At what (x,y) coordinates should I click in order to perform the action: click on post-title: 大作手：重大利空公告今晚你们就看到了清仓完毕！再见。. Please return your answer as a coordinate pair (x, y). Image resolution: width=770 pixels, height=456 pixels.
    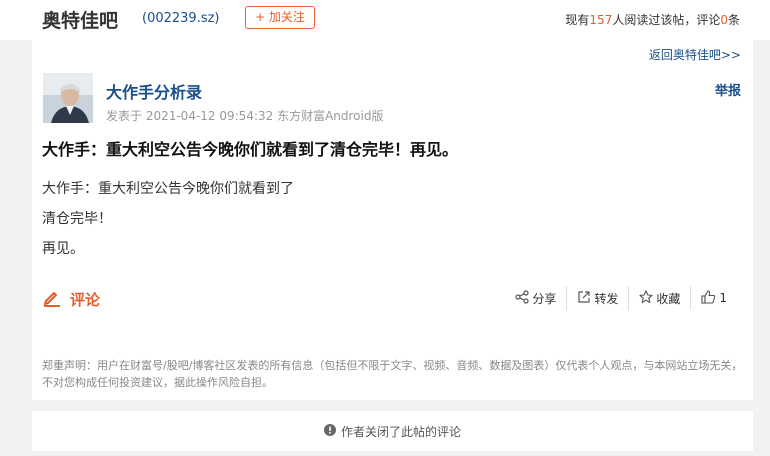
    Looking at the image, I should click on (250, 149).